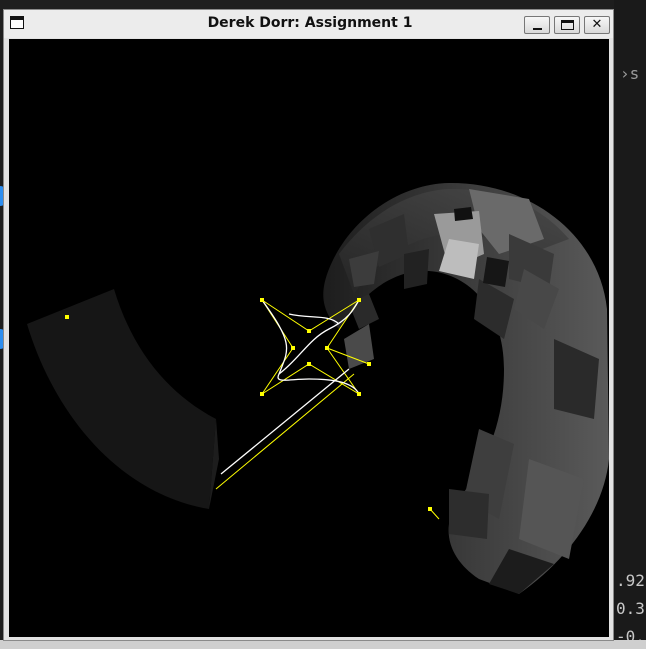  What do you see at coordinates (537, 25) in the screenshot?
I see `minimize-button` at bounding box center [537, 25].